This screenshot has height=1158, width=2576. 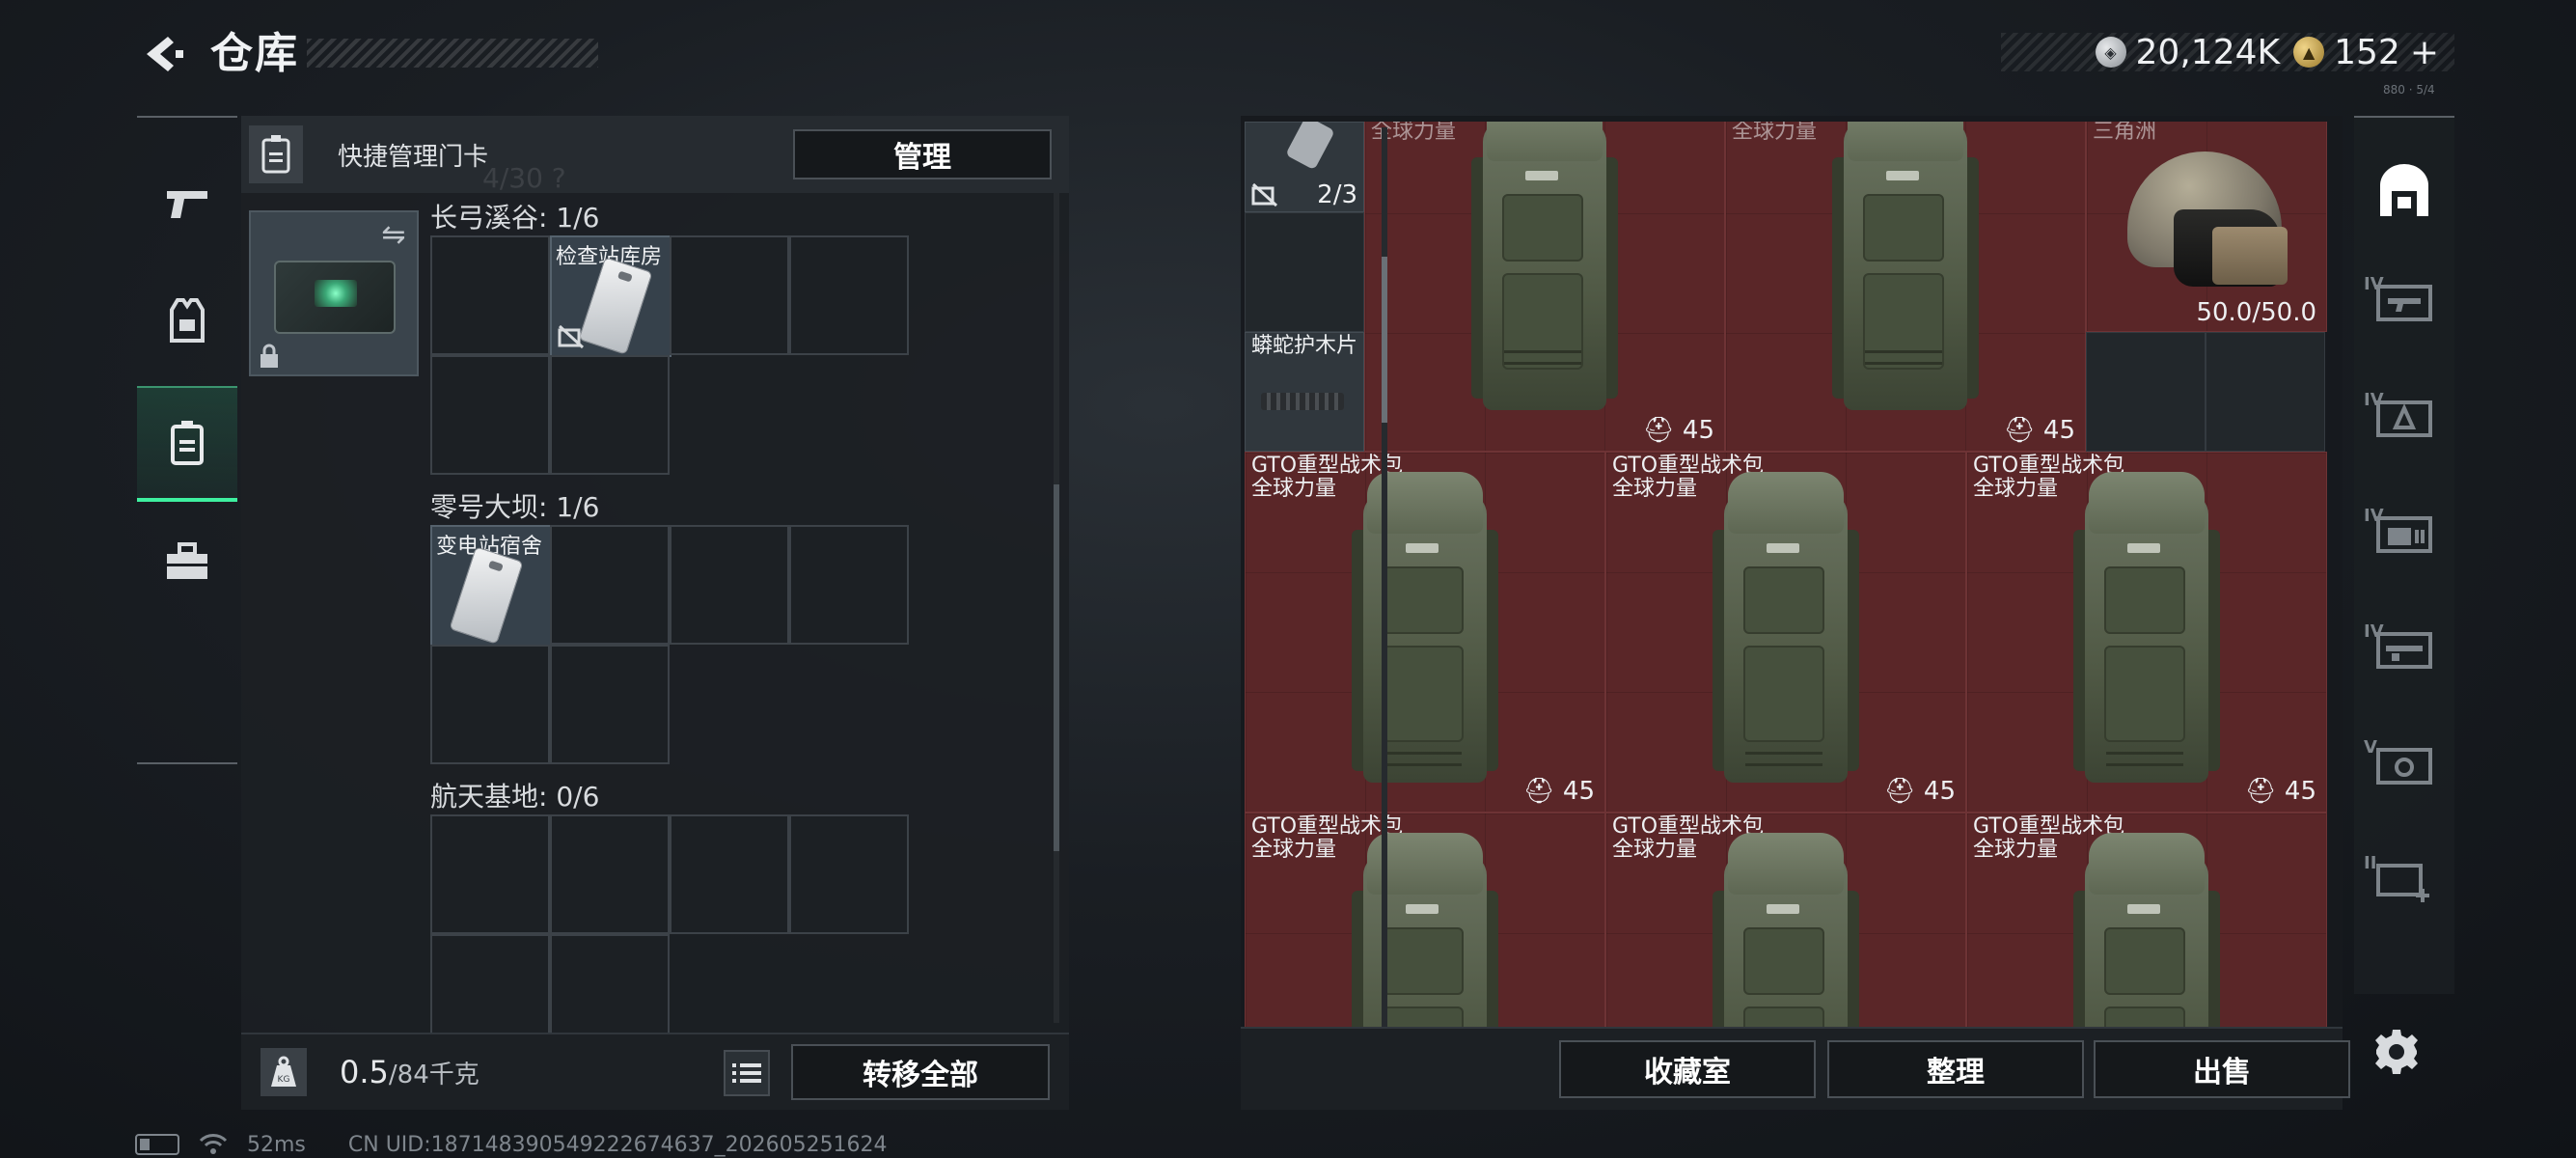 What do you see at coordinates (2222, 1069) in the screenshot?
I see `sell-button: 出售` at bounding box center [2222, 1069].